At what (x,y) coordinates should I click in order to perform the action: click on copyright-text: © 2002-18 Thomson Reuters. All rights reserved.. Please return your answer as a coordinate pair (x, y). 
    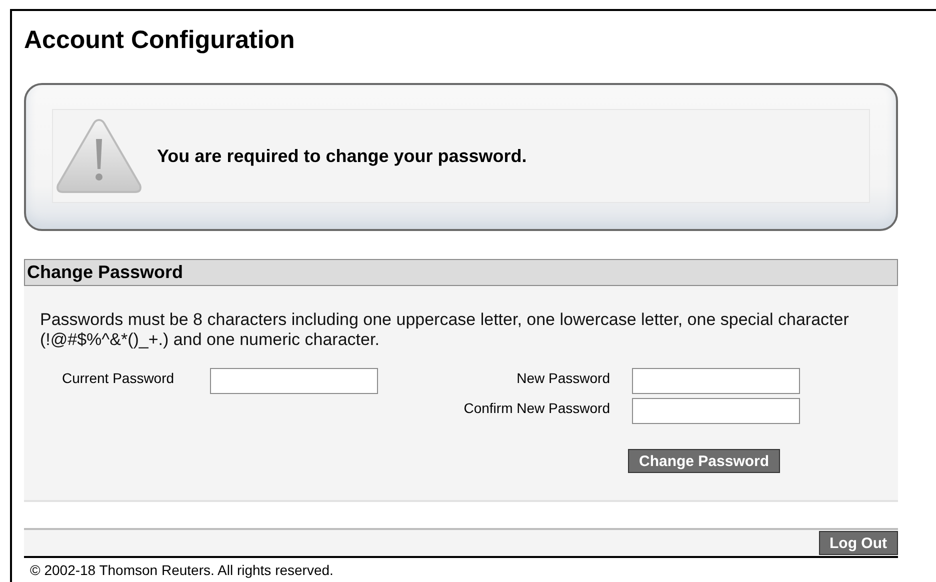
    Looking at the image, I should click on (182, 570).